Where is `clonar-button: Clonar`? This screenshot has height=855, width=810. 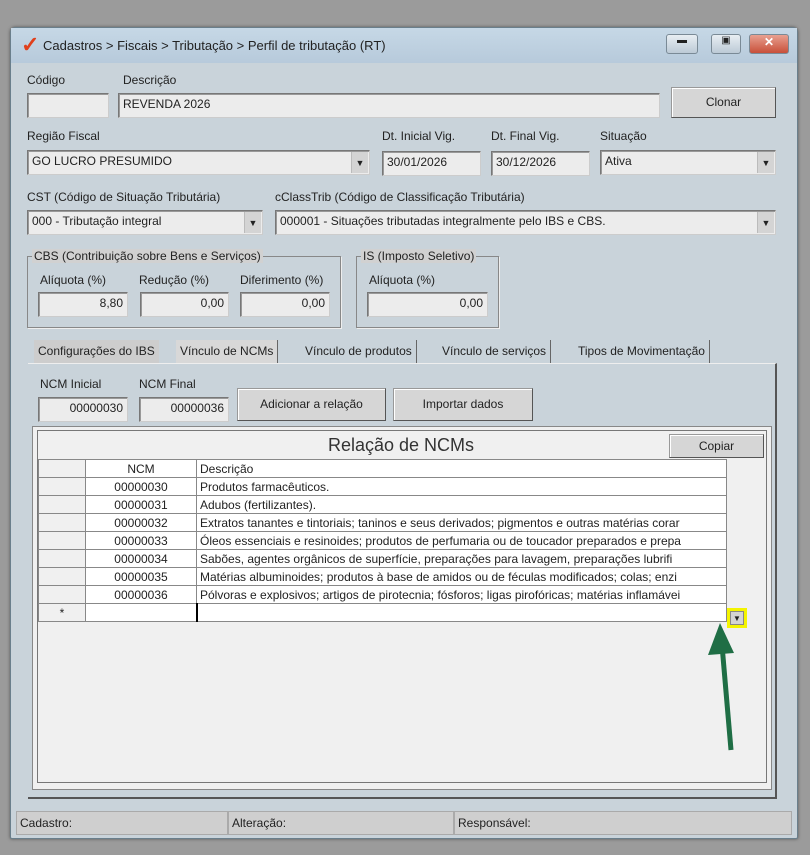
clonar-button: Clonar is located at coordinates (723, 102).